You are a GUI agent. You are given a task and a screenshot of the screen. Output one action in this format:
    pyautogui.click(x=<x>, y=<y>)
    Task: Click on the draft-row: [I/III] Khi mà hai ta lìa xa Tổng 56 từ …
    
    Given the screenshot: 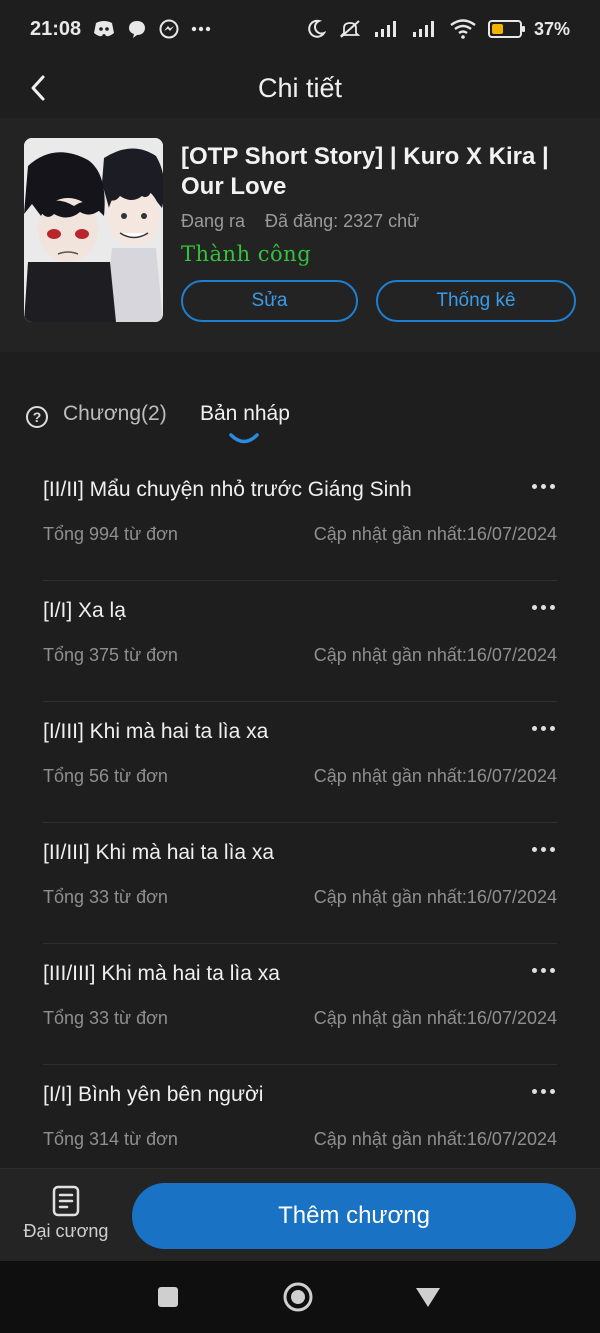 What is the action you would take?
    pyautogui.click(x=300, y=762)
    